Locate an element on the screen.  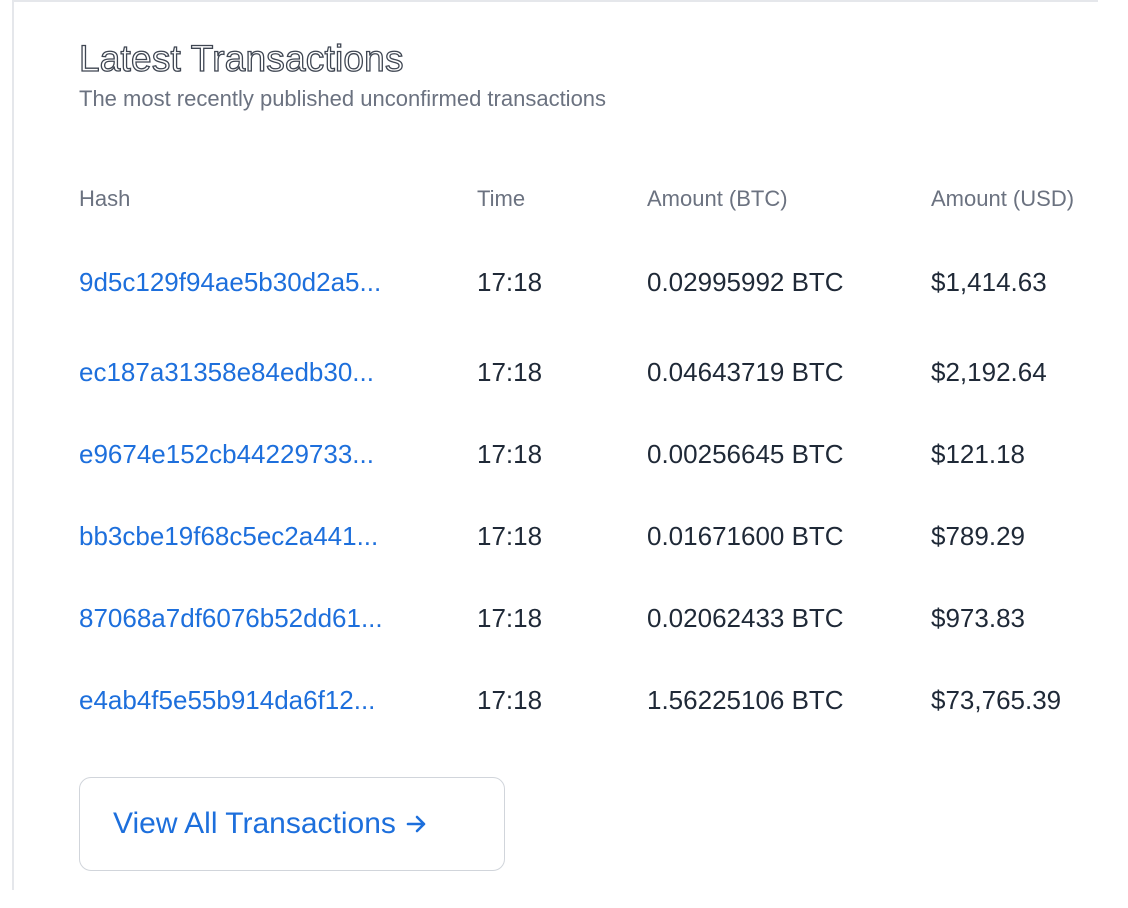
column-header-time: Time is located at coordinates (501, 198).